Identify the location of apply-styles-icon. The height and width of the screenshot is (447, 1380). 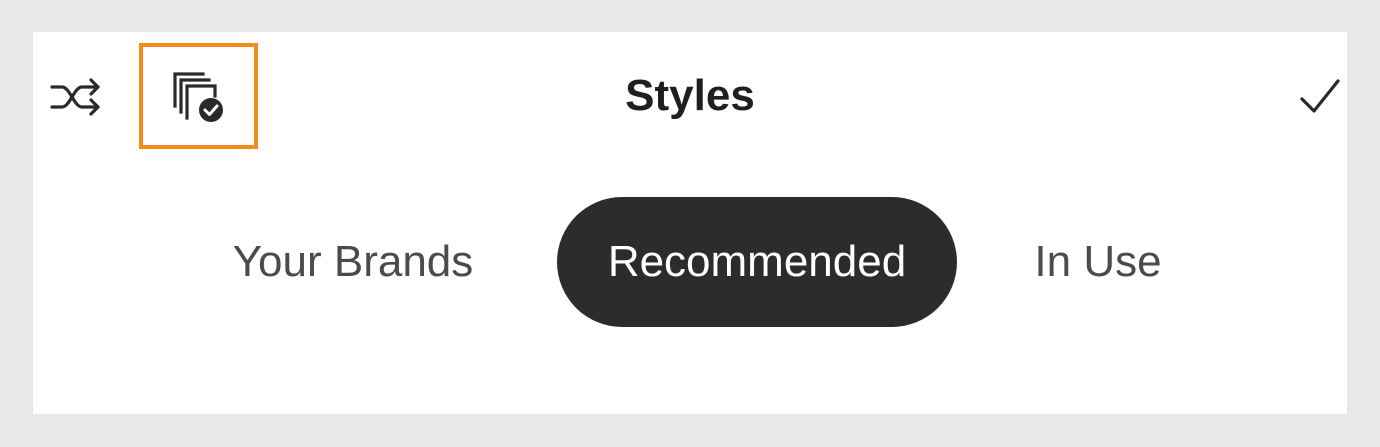
(199, 96).